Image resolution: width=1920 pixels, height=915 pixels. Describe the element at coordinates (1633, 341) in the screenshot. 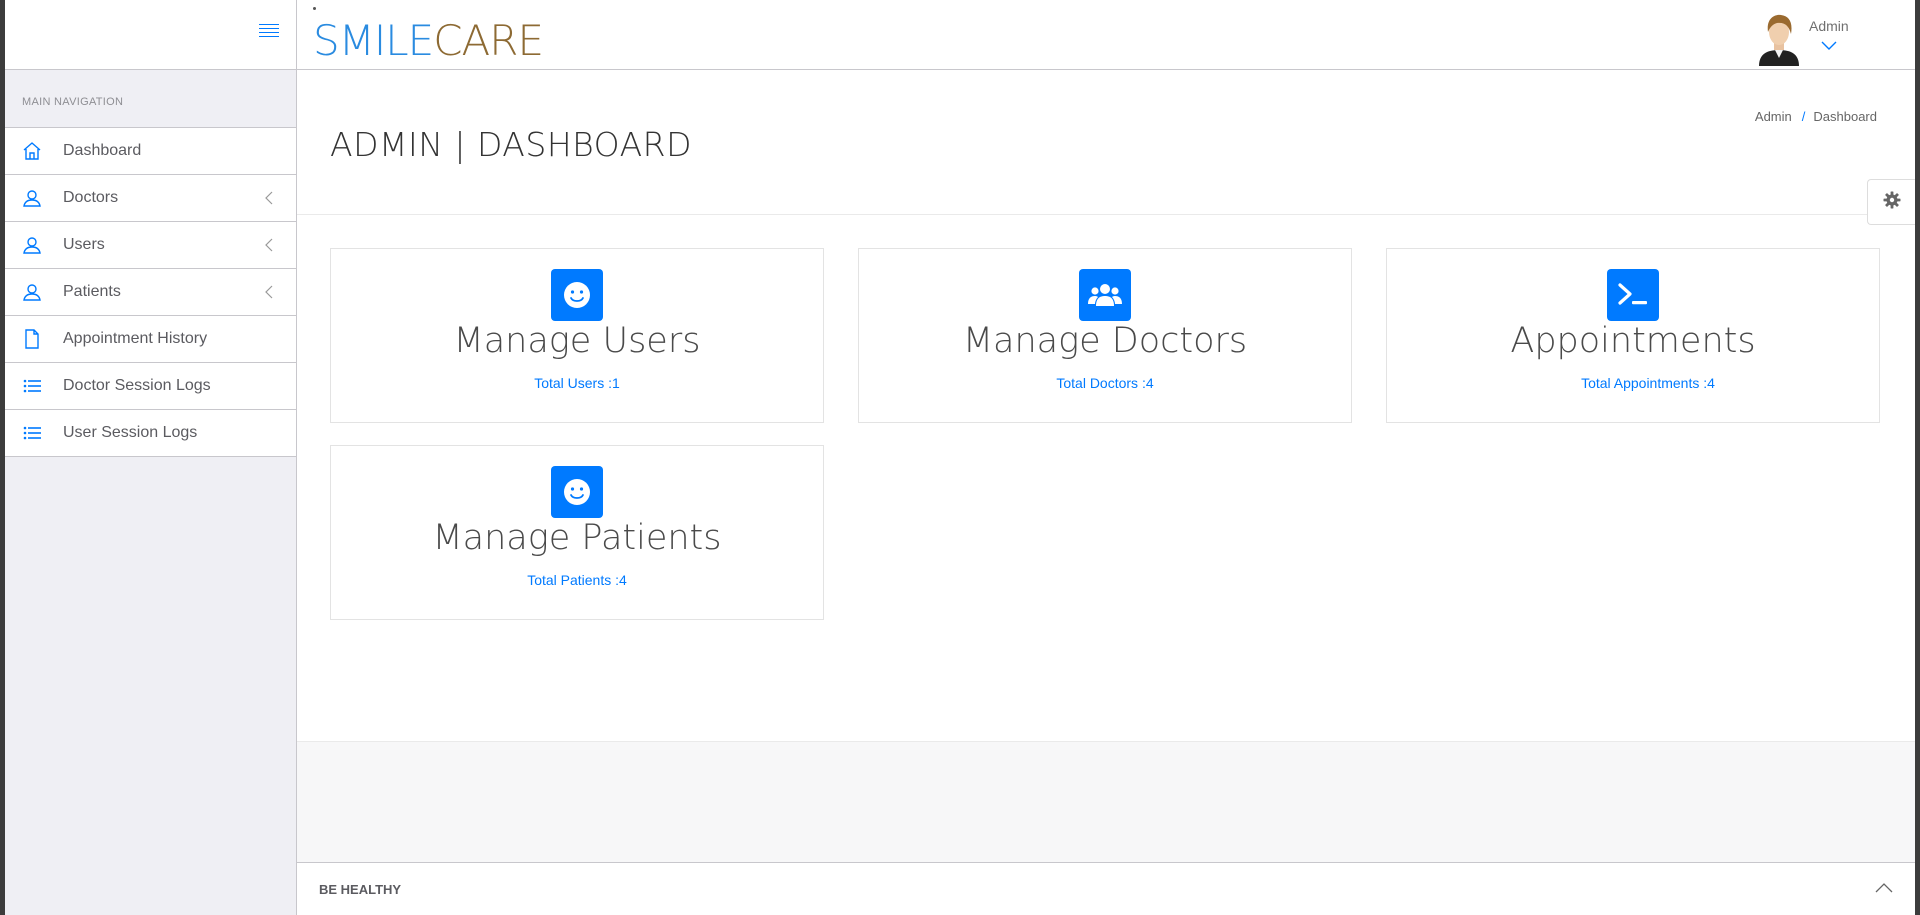

I see `card-title: Appointments` at that location.